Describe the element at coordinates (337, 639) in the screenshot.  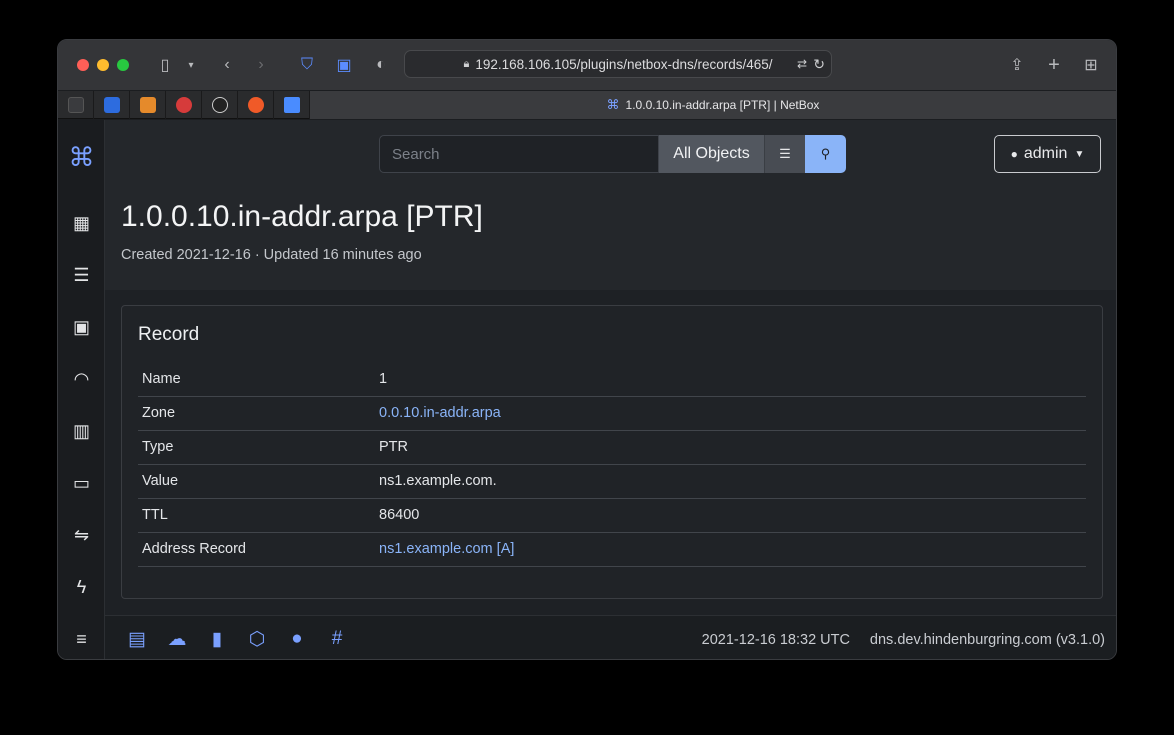
I see `slack-icon: #` at that location.